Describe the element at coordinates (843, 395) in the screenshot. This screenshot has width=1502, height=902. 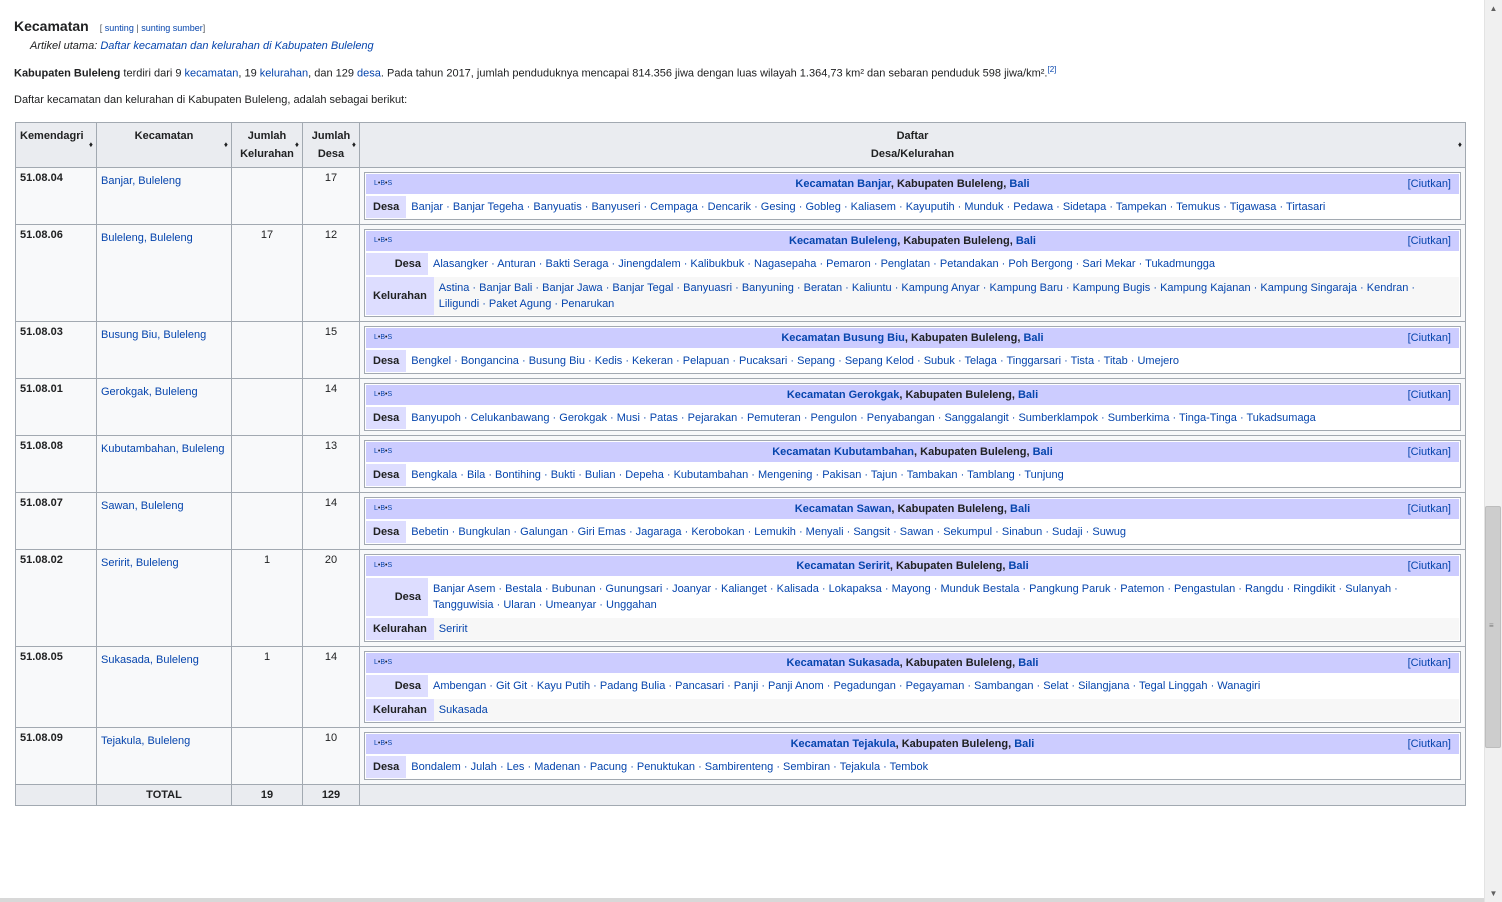
I see `navbox-kecamatan-link: Kecamatan Gerokgak` at that location.